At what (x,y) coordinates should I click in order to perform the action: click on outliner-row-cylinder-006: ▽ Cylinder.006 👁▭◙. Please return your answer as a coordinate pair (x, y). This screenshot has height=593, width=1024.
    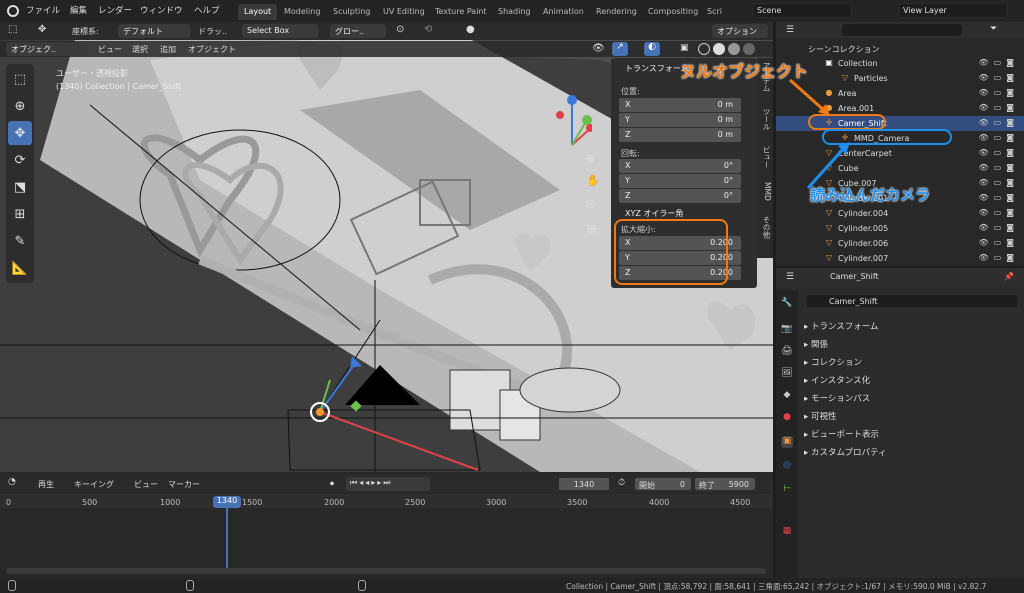
    Looking at the image, I should click on (900, 243).